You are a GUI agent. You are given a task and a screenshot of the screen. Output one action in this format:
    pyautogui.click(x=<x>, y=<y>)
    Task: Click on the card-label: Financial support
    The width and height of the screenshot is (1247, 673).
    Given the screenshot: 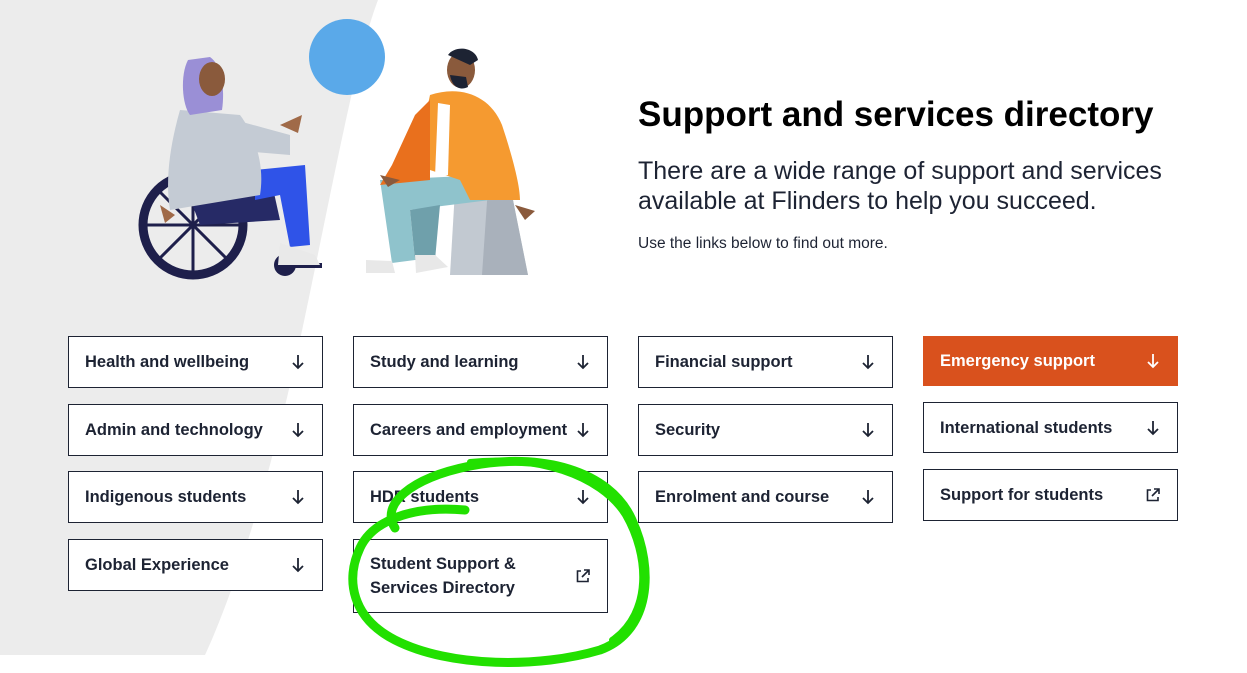 What is the action you would take?
    pyautogui.click(x=724, y=362)
    